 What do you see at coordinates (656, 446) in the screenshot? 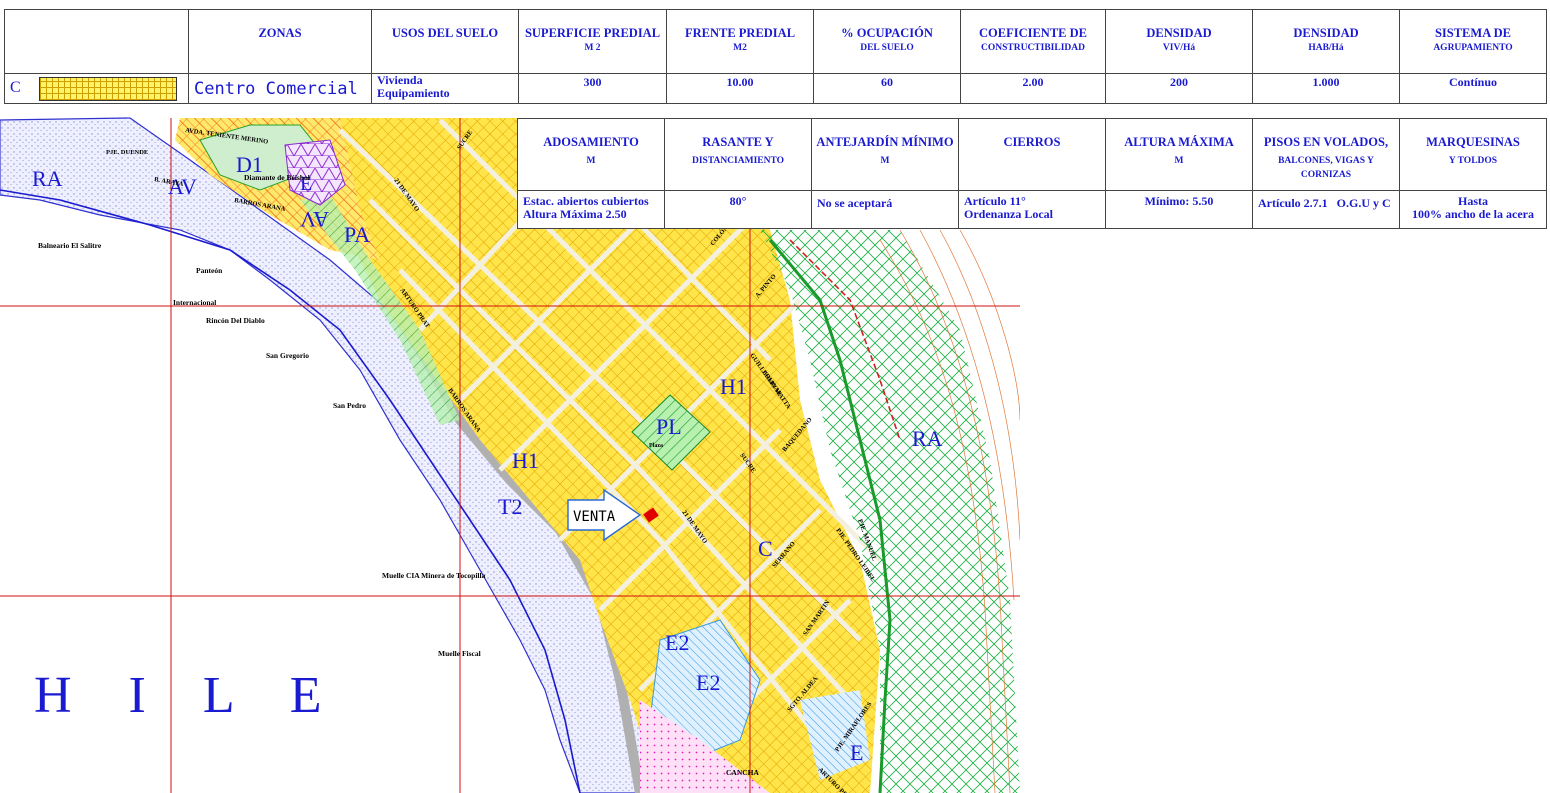
I see `place-plaza: Plaza` at bounding box center [656, 446].